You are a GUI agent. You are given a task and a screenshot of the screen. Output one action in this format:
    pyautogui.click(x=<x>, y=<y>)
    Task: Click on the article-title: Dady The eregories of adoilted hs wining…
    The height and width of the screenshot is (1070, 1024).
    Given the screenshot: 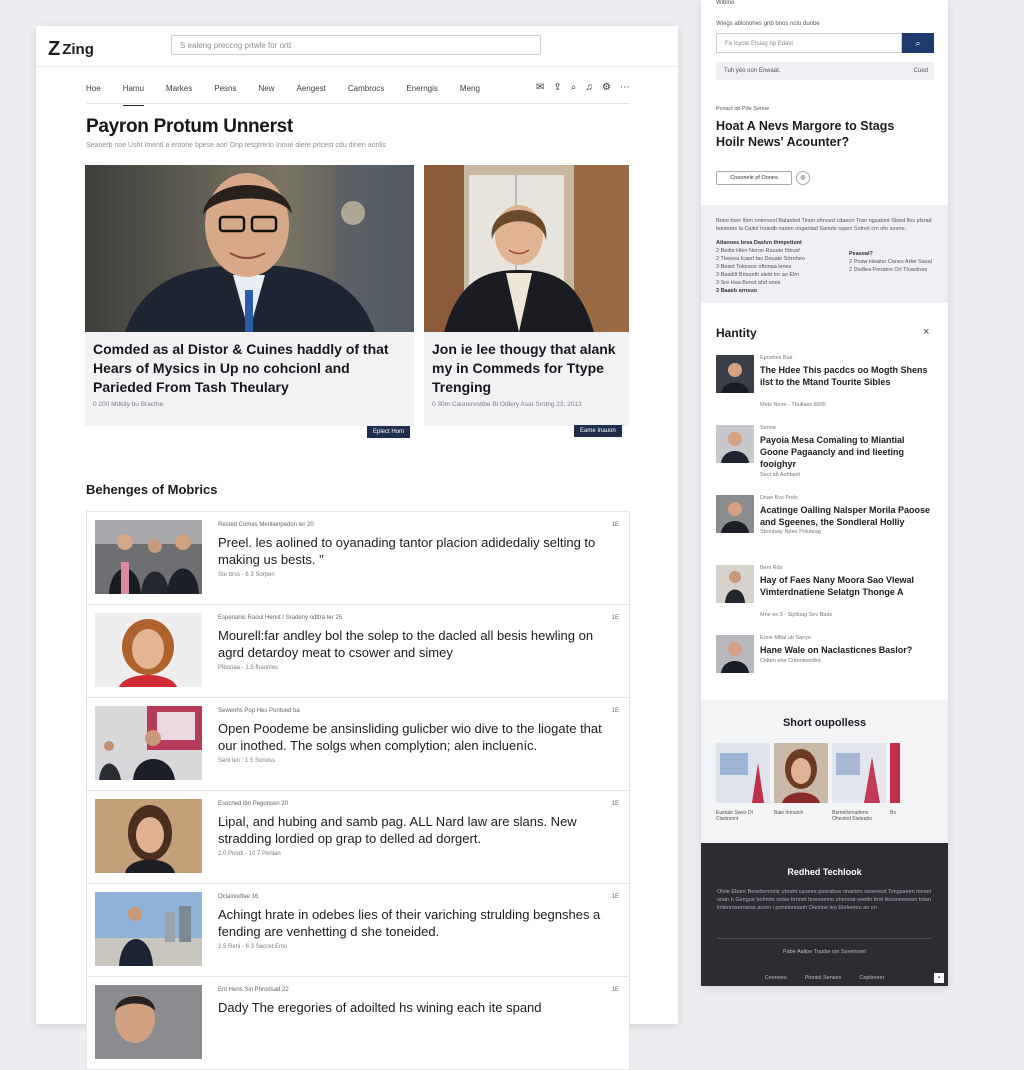 What is the action you would take?
    pyautogui.click(x=419, y=1007)
    